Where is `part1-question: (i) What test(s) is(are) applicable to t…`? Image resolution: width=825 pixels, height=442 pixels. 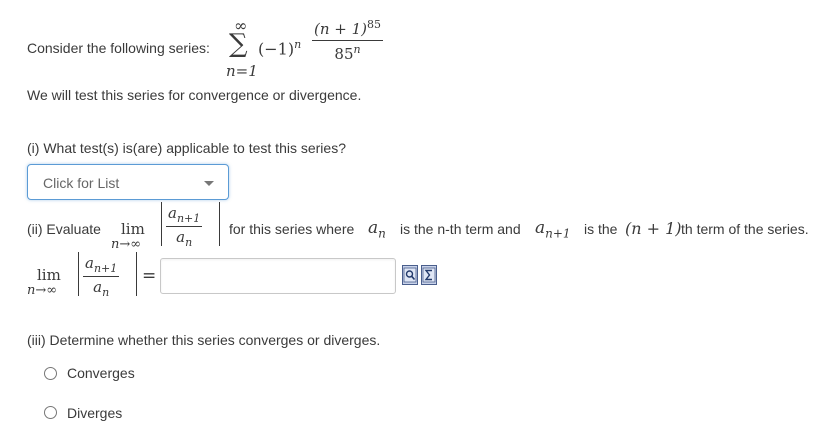
part1-question: (i) What test(s) is(are) applicable to t… is located at coordinates (186, 148).